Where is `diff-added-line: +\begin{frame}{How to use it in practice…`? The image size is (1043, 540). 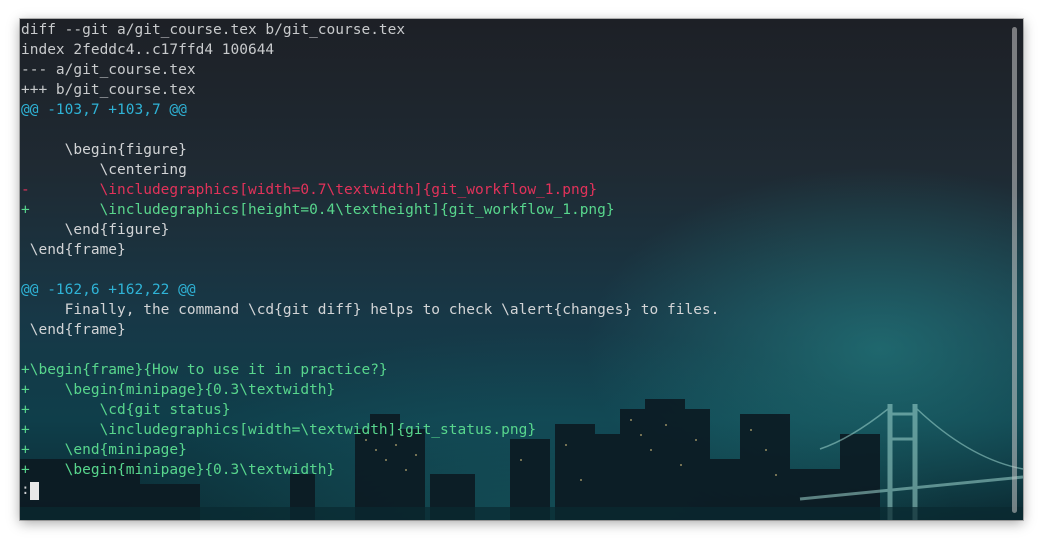 diff-added-line: +\begin{frame}{How to use it in practice… is located at coordinates (204, 370).